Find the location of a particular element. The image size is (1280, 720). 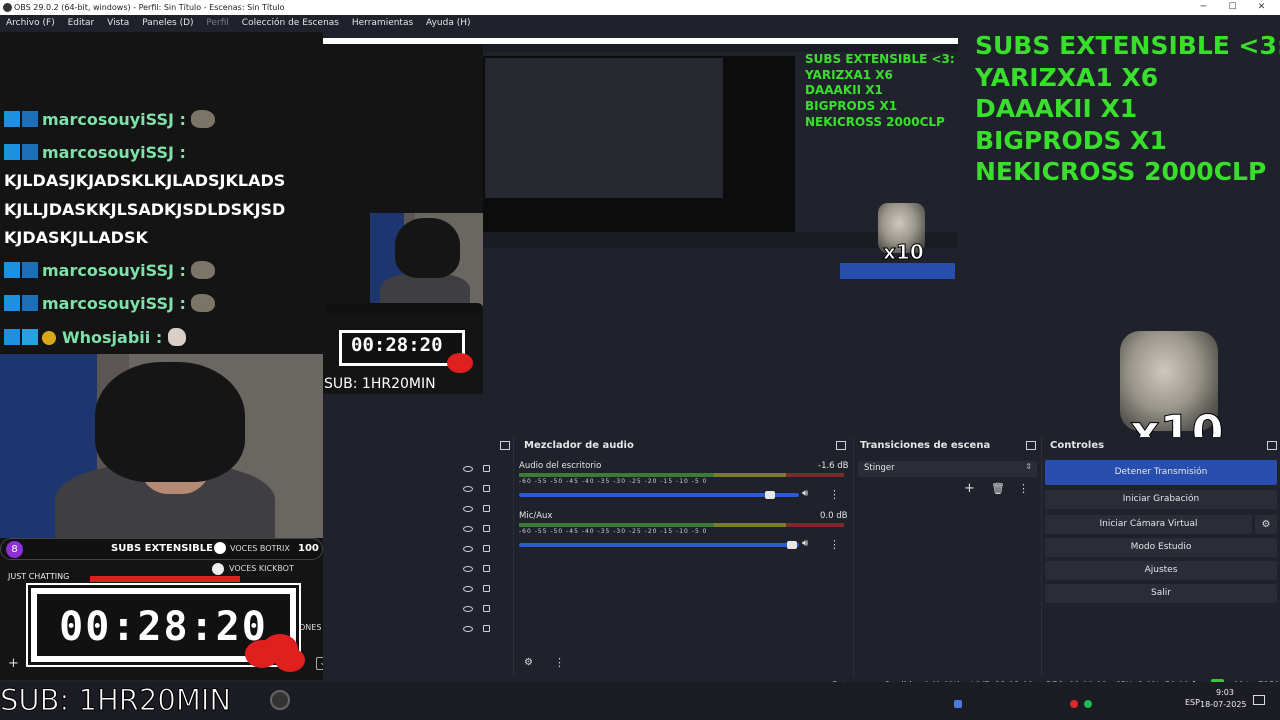

start-virtual-cam-button: Iniciar Cámara Virtual is located at coordinates (1148, 524).